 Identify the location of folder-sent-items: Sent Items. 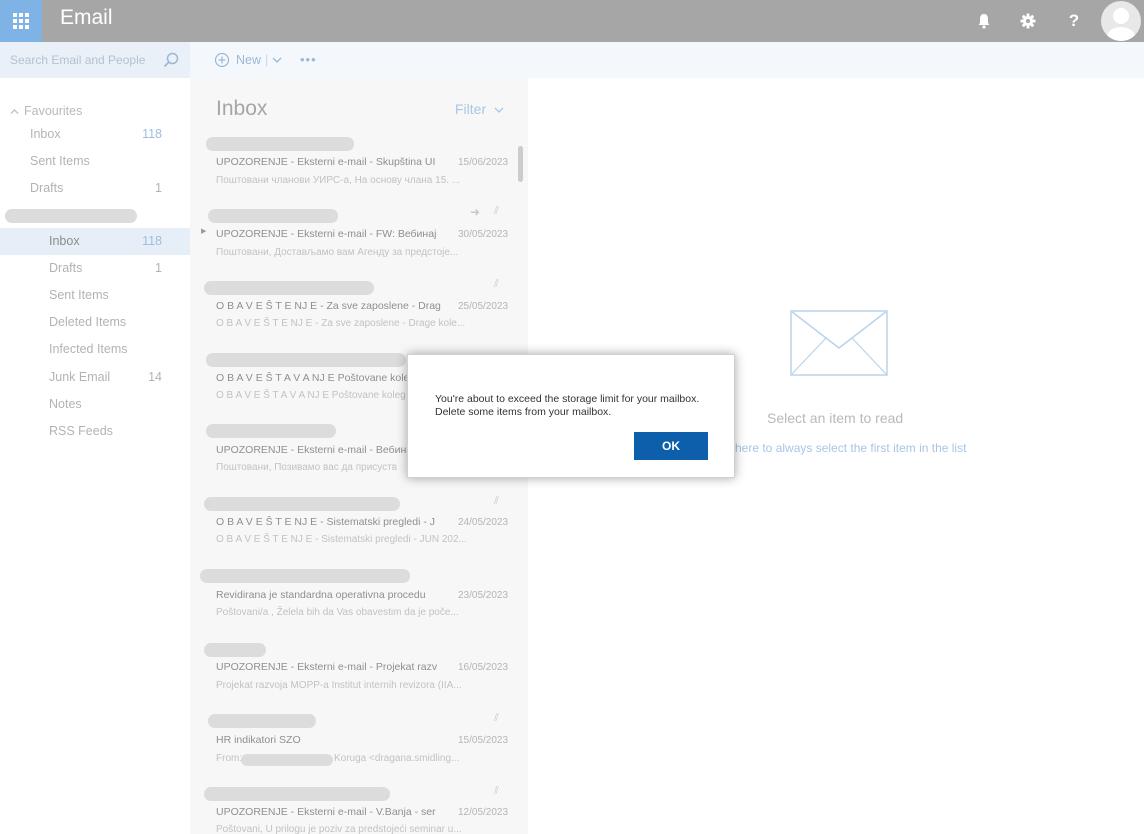
(95, 295).